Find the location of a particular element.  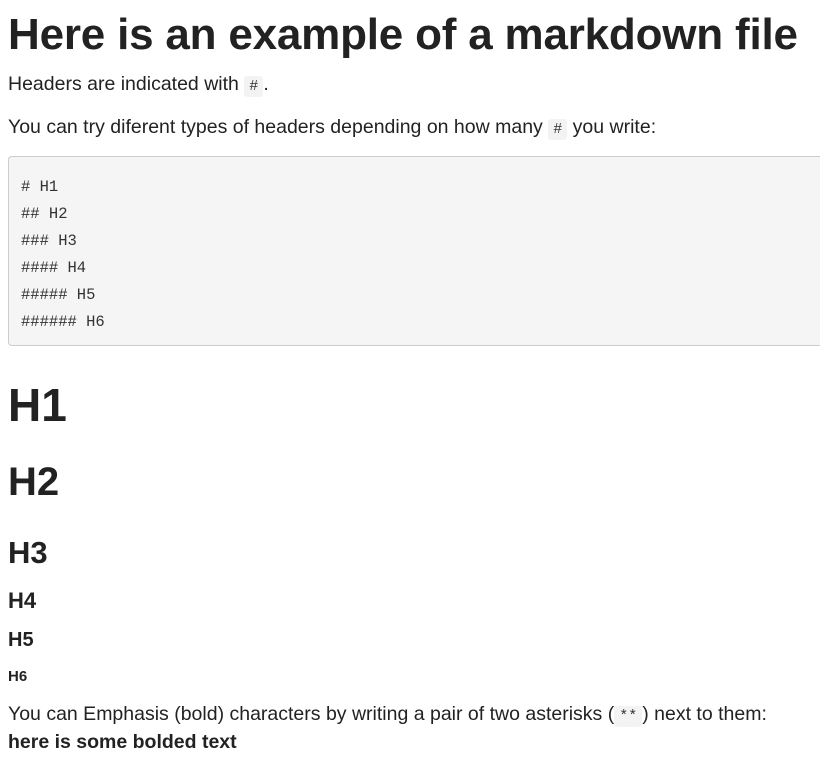

paragraph-headers-intro: Headers are indicated with #. is located at coordinates (138, 85).